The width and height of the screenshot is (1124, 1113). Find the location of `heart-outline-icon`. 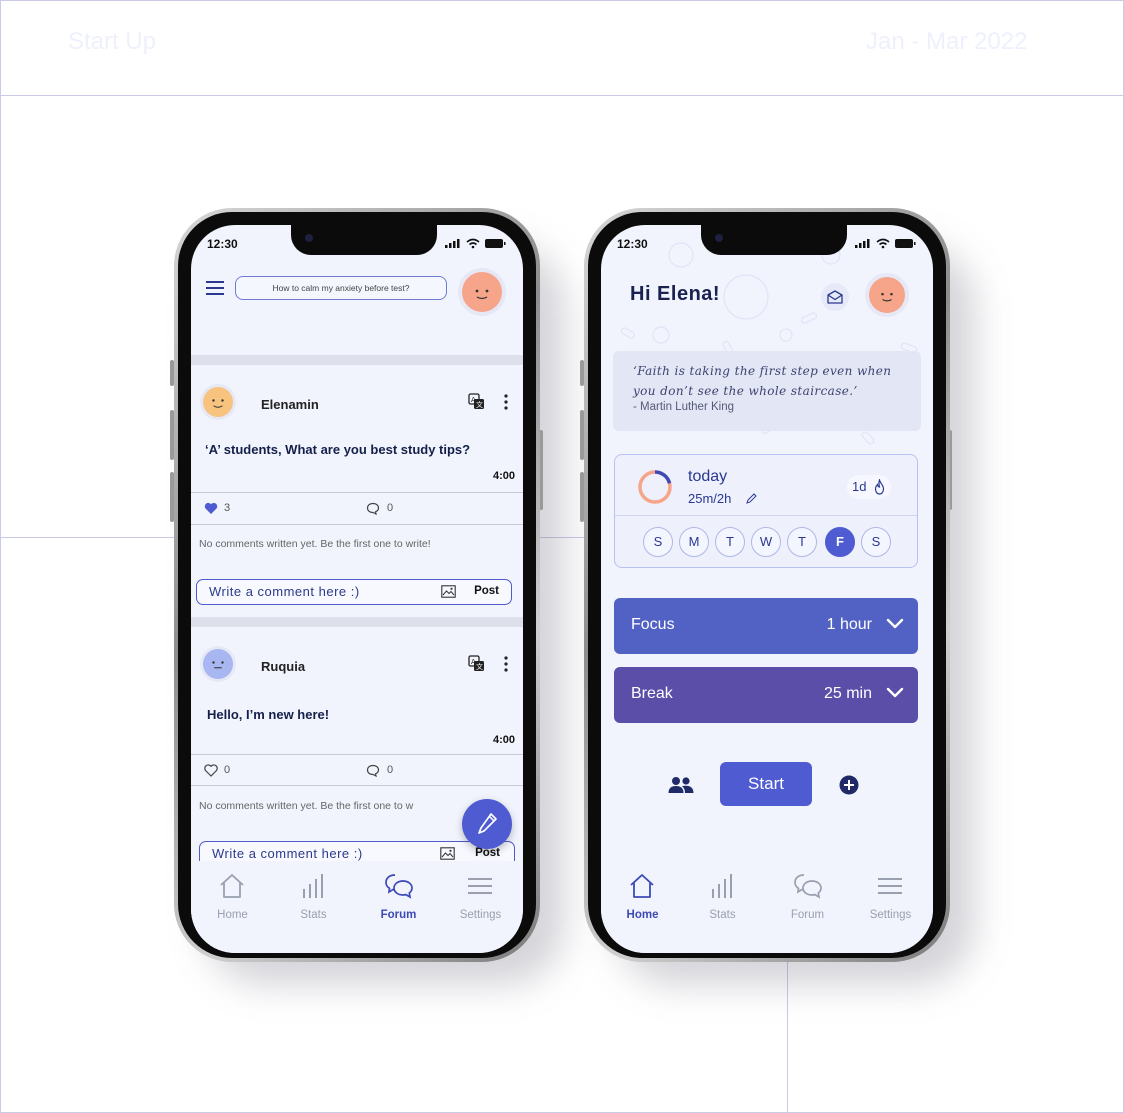

heart-outline-icon is located at coordinates (211, 770).